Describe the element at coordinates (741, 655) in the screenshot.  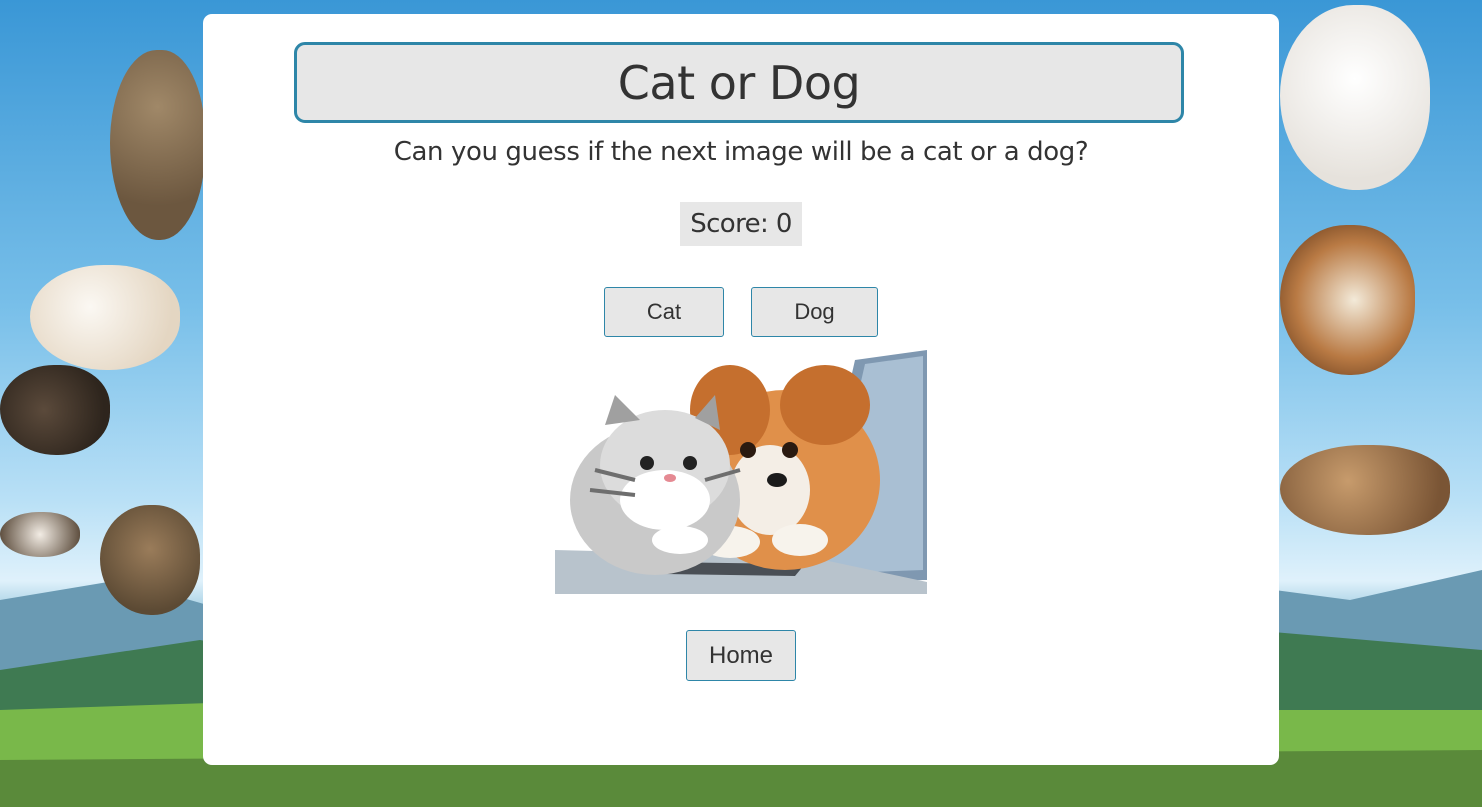
I see `home-button: Home` at that location.